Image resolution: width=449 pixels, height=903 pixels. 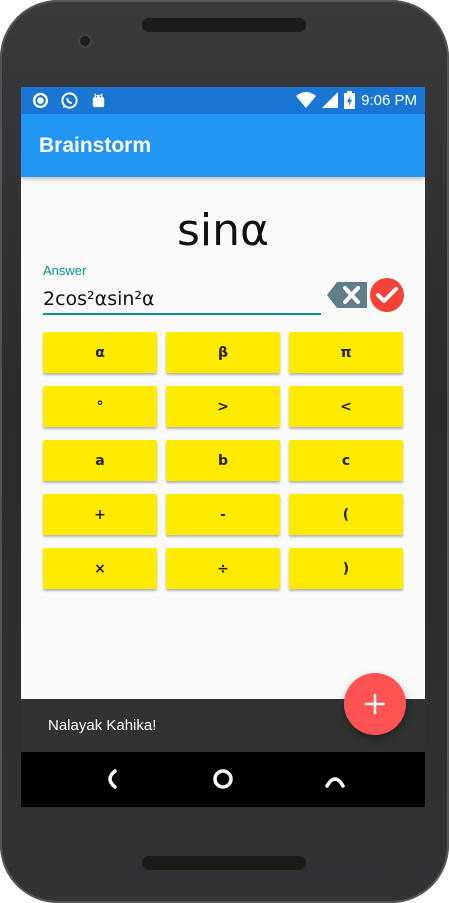 I want to click on question-text: sinα, so click(x=223, y=230).